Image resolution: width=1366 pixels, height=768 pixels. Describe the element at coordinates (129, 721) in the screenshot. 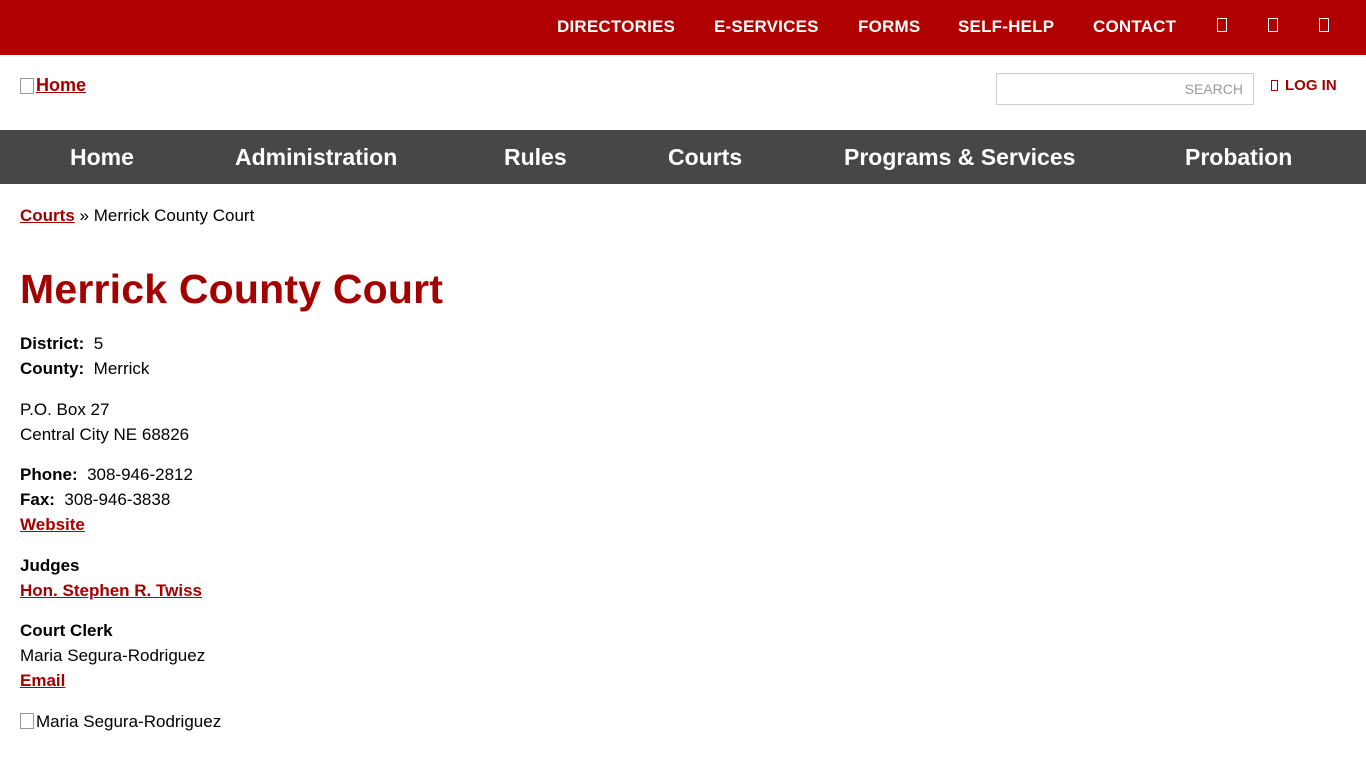

I see `clerk-photo-alt: Maria Segura-Rodriguez` at that location.